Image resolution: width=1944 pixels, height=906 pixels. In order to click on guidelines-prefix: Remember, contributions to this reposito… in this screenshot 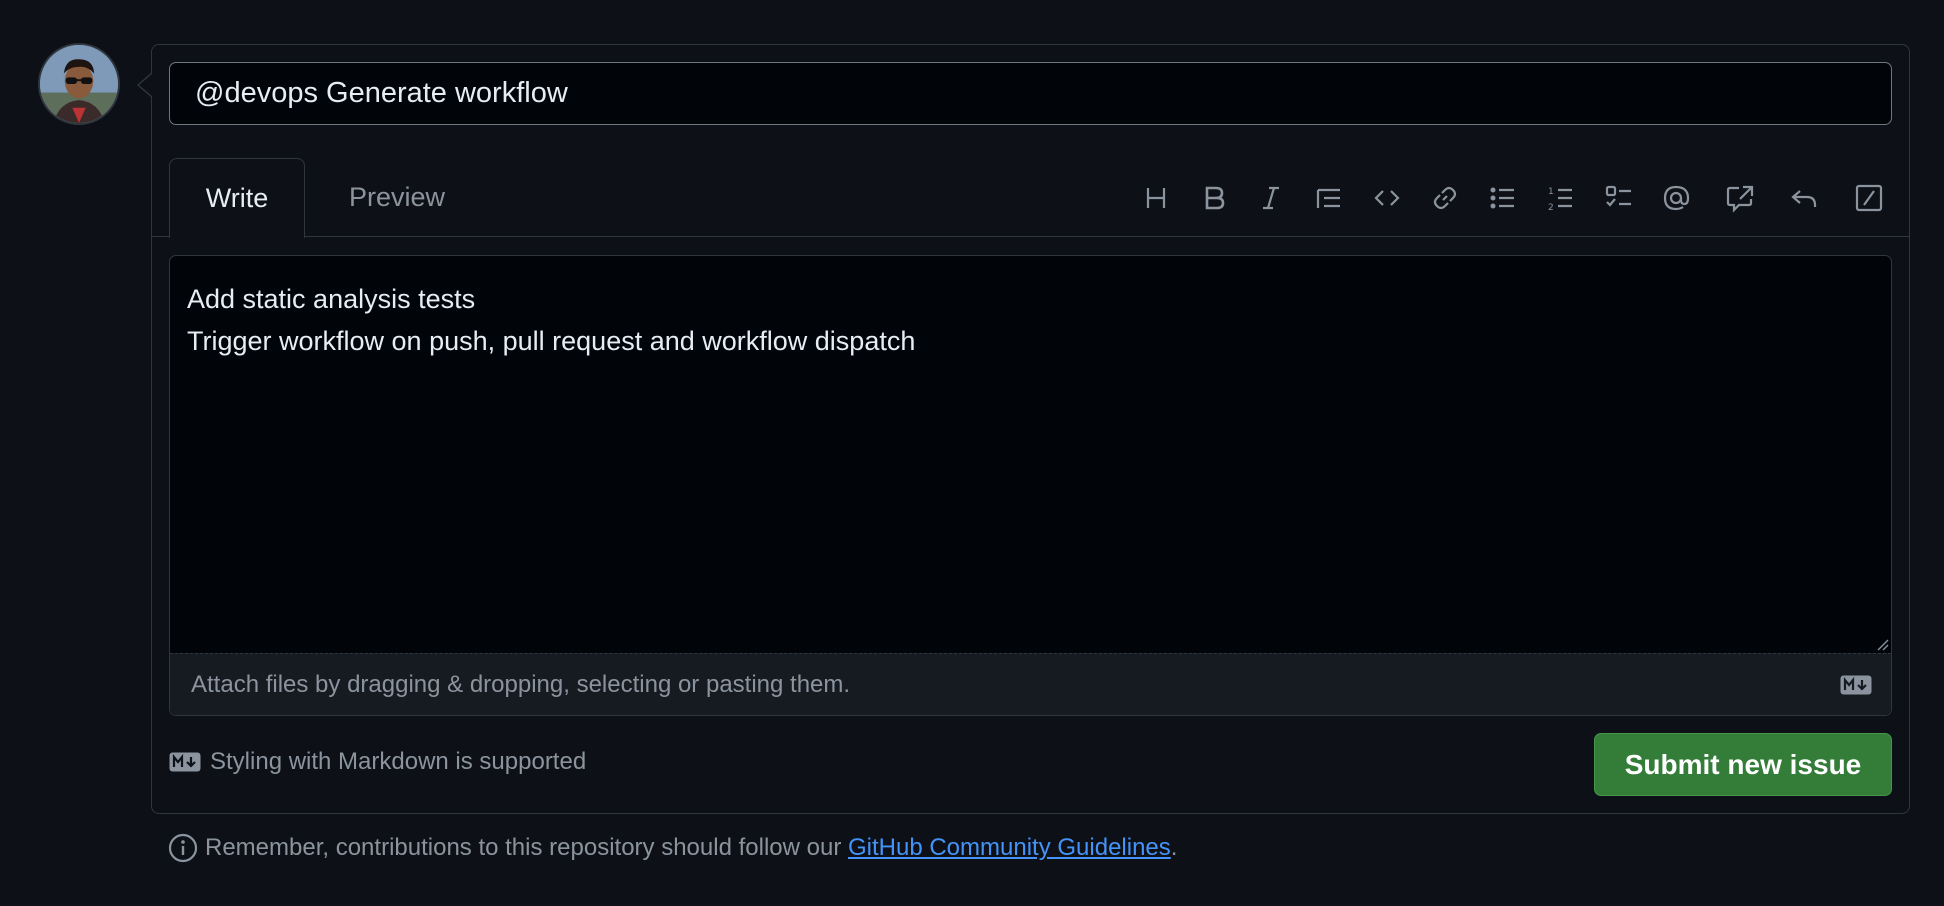, I will do `click(526, 847)`.